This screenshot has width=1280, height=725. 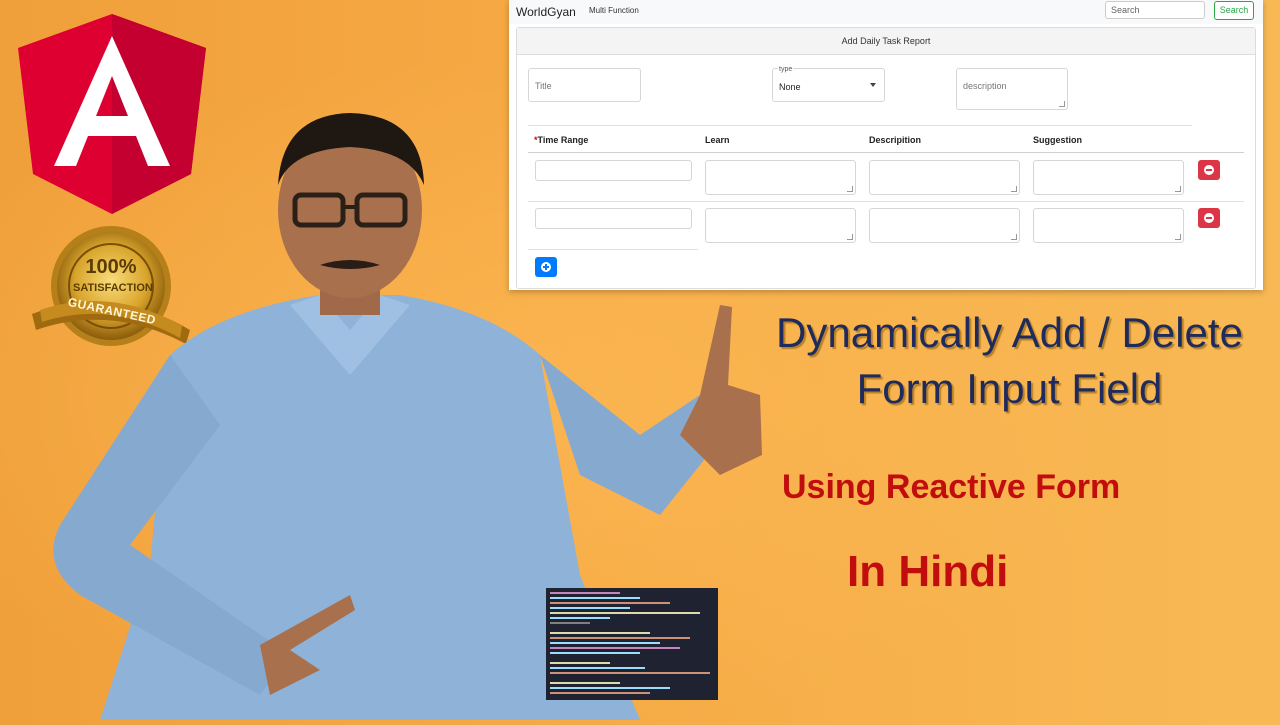 What do you see at coordinates (1155, 10) in the screenshot?
I see `search-input: Search` at bounding box center [1155, 10].